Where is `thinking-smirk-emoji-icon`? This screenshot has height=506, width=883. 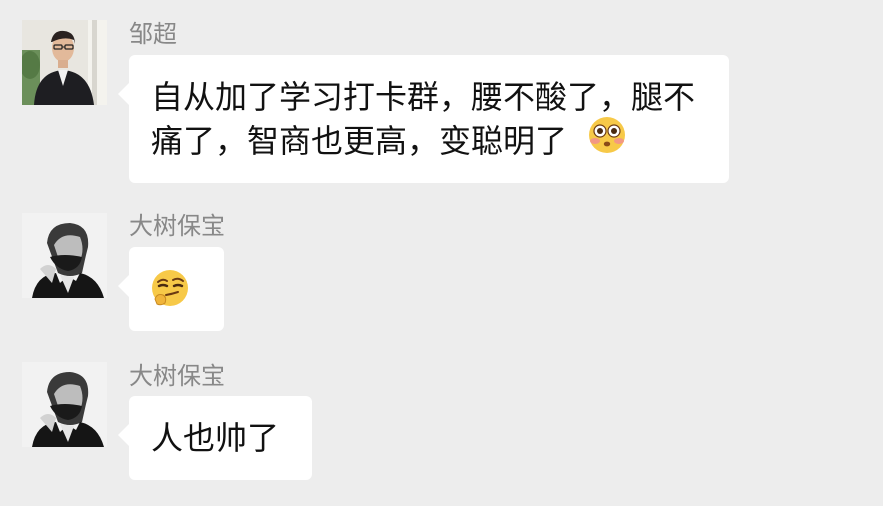 thinking-smirk-emoji-icon is located at coordinates (170, 293).